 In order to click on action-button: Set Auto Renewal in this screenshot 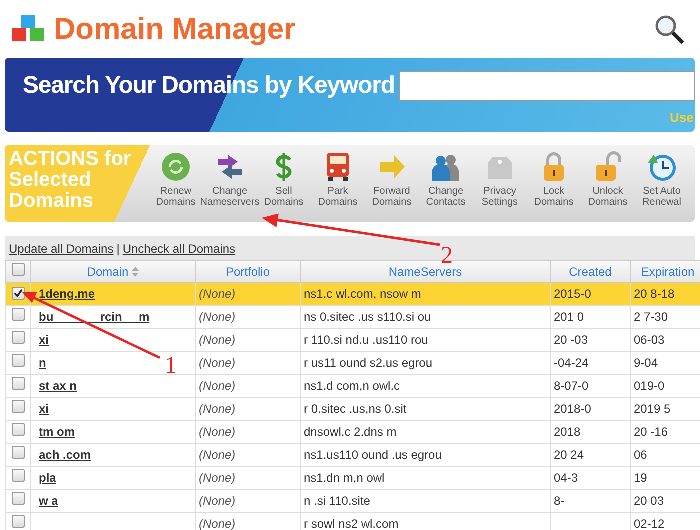, I will do `click(662, 183)`.